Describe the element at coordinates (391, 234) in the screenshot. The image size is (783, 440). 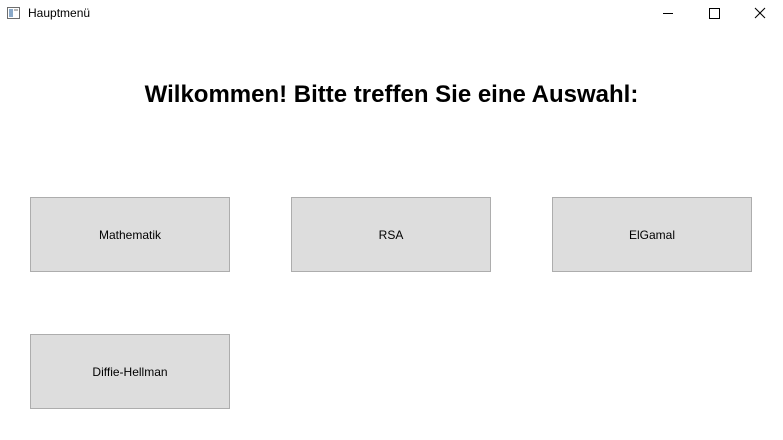
I see `rsa-button: RSA` at that location.